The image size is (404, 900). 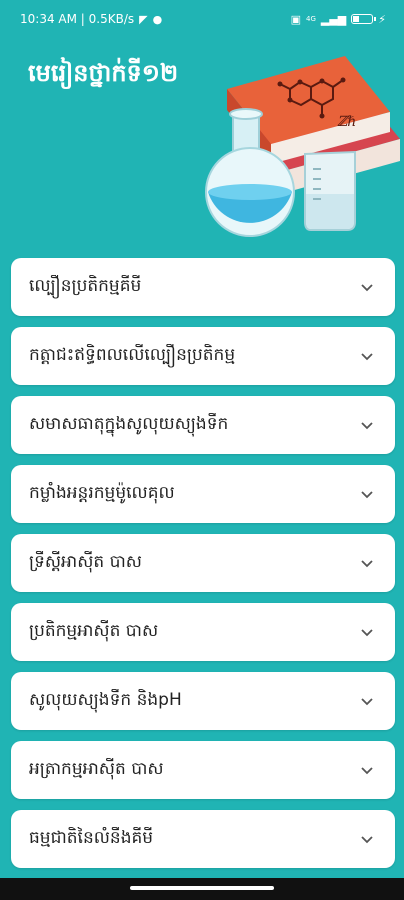 I want to click on list-item-label: សមាសធាតុក្នុងសូលុយស្យុងទឹក, so click(x=129, y=423).